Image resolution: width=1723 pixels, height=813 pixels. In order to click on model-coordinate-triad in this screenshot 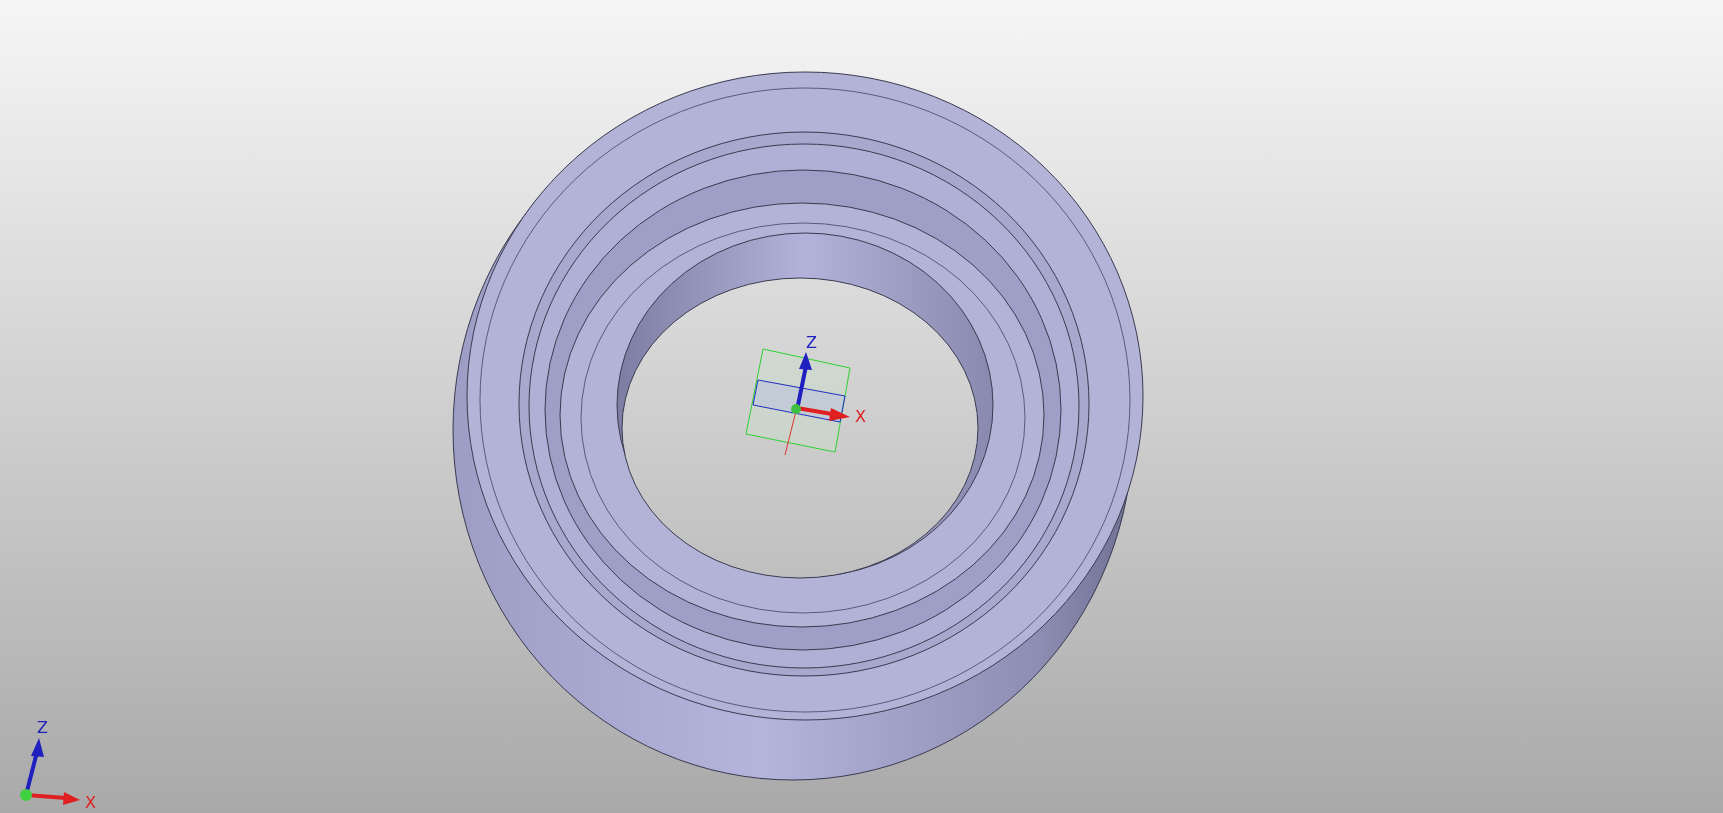, I will do `click(798, 402)`.